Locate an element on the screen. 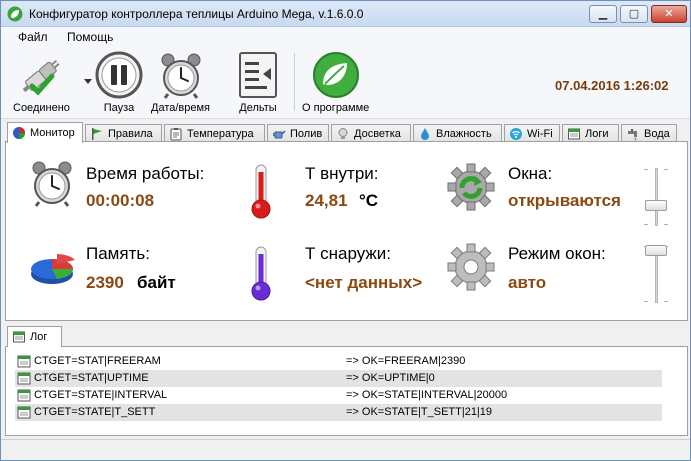 Image resolution: width=691 pixels, height=461 pixels. about-label: О программе is located at coordinates (336, 108).